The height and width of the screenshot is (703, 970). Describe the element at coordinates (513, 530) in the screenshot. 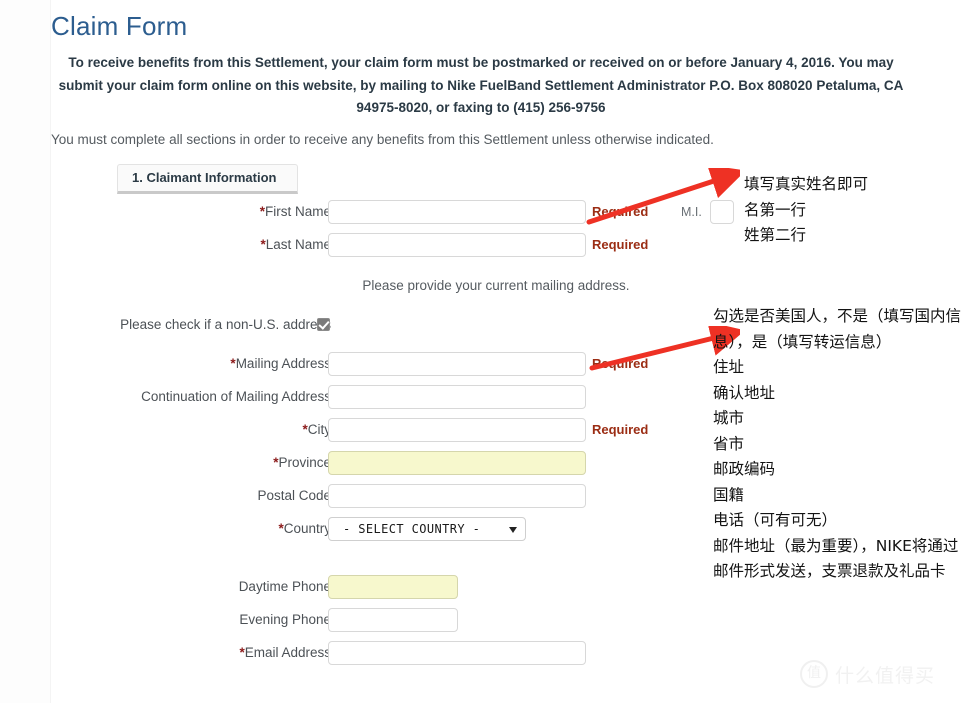

I see `chevron-down-icon` at that location.